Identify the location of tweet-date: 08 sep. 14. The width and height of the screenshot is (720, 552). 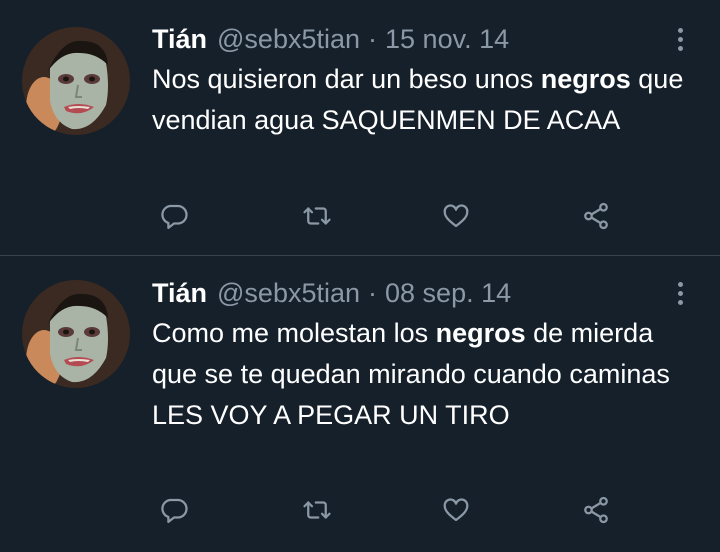
(448, 293).